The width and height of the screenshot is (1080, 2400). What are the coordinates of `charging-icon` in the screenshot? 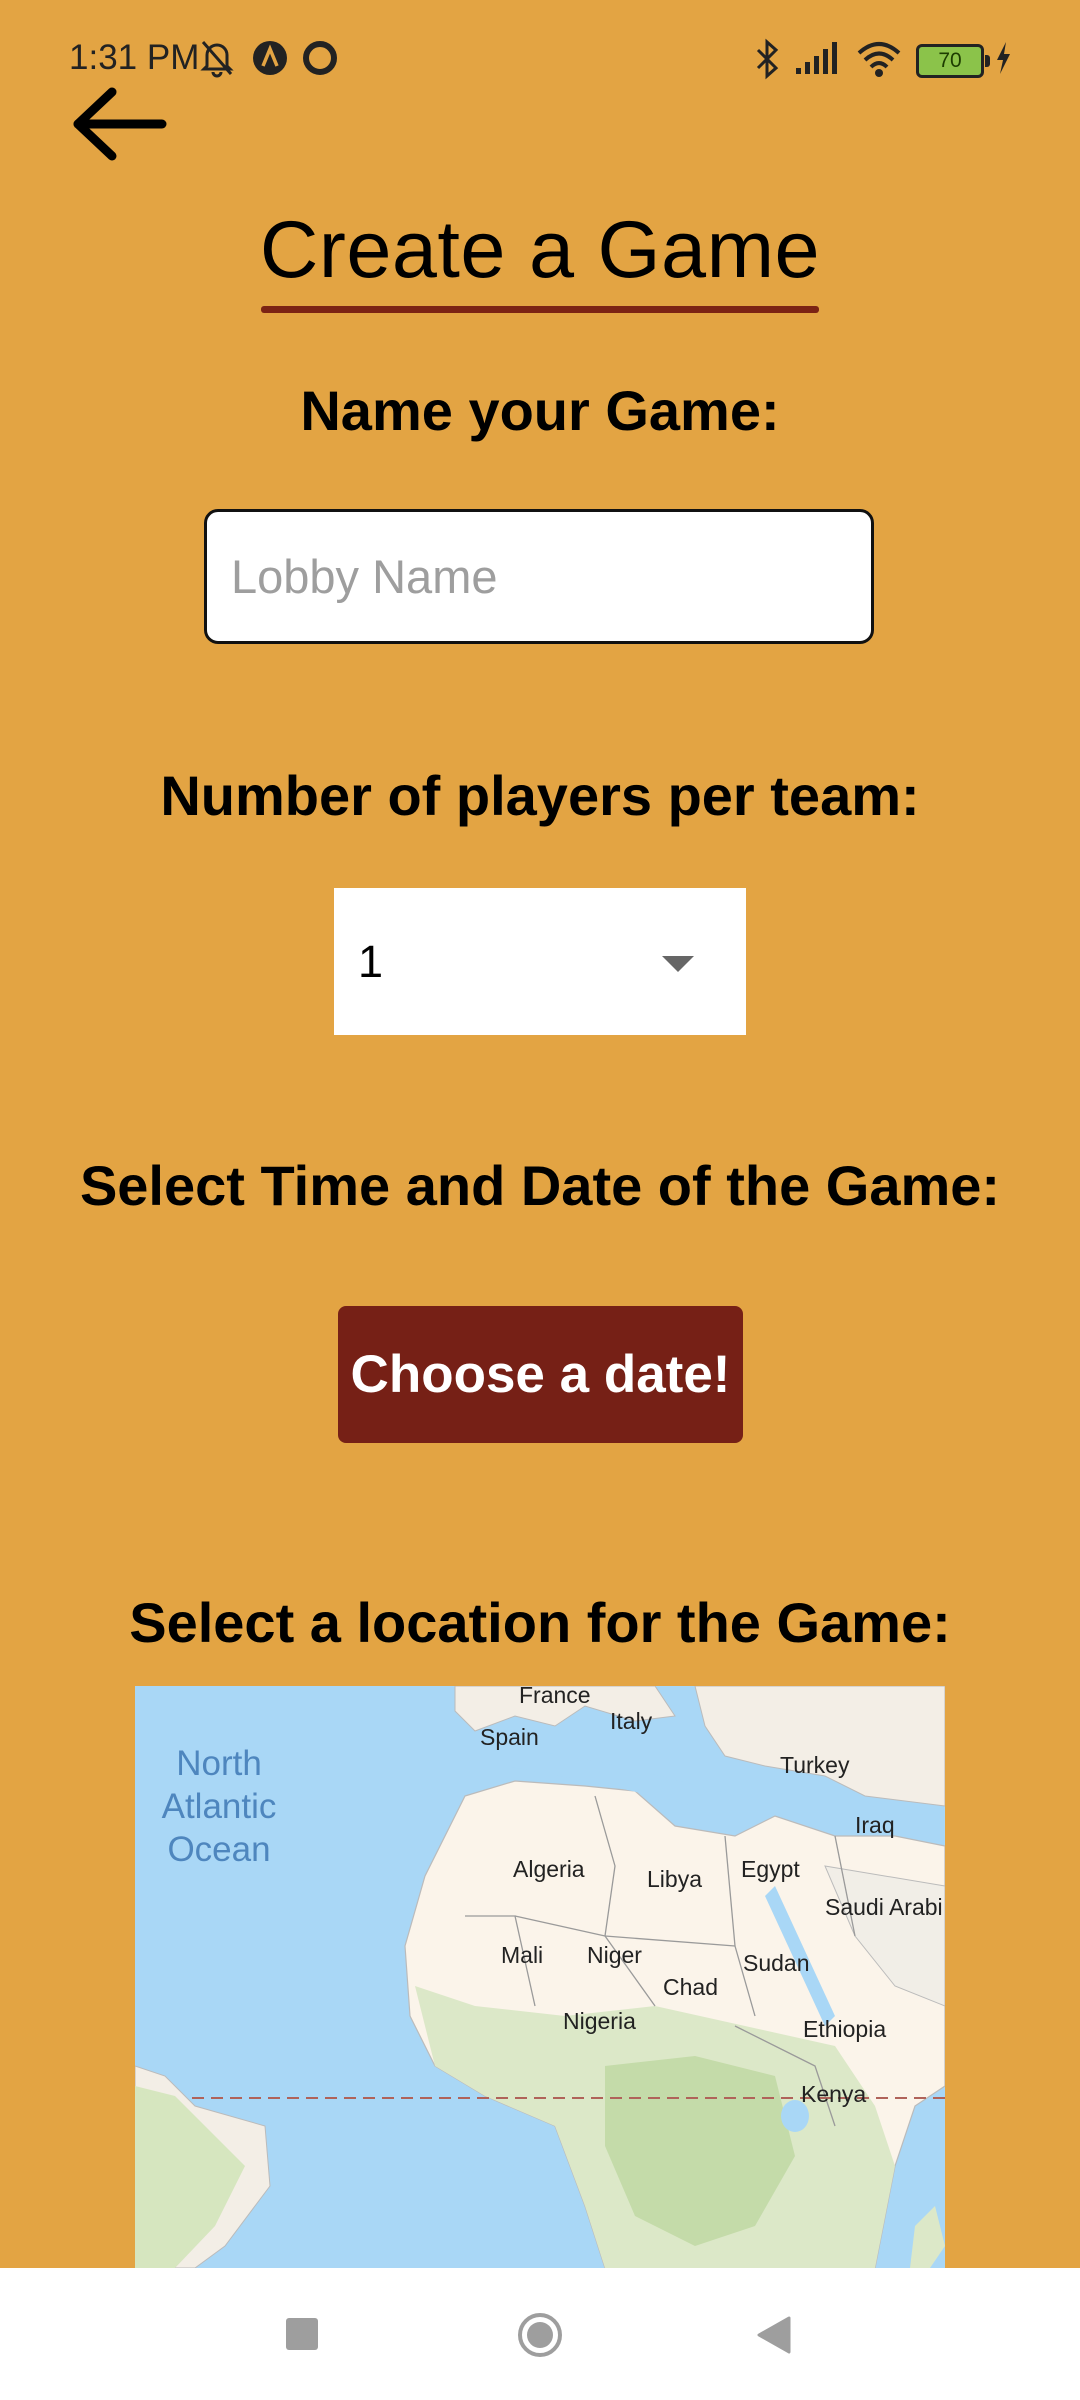 It's located at (1003, 58).